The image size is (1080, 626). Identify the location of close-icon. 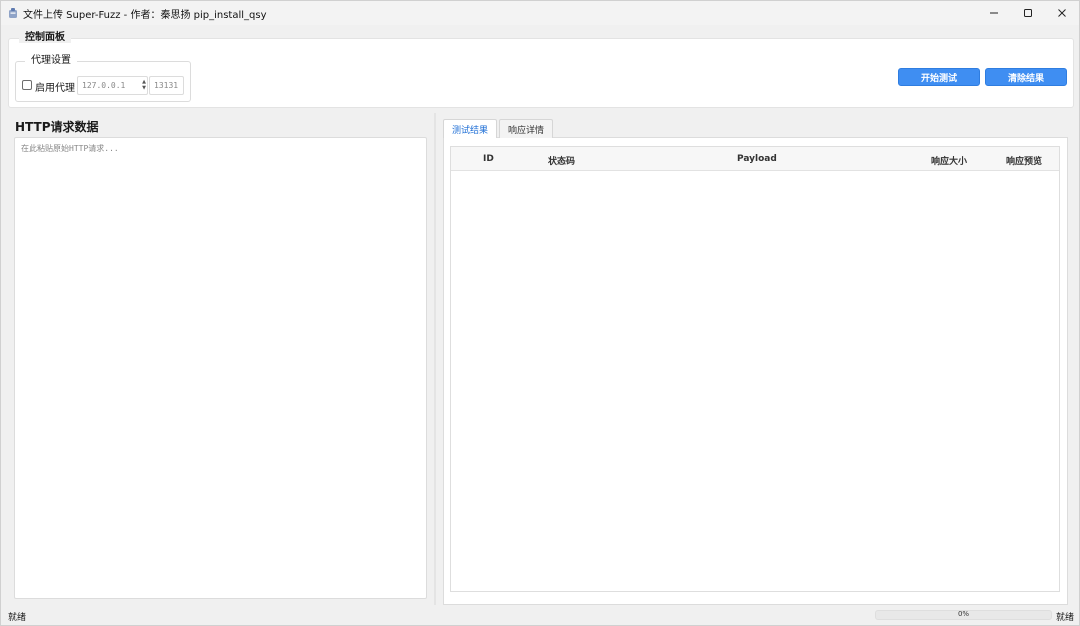
(1062, 13).